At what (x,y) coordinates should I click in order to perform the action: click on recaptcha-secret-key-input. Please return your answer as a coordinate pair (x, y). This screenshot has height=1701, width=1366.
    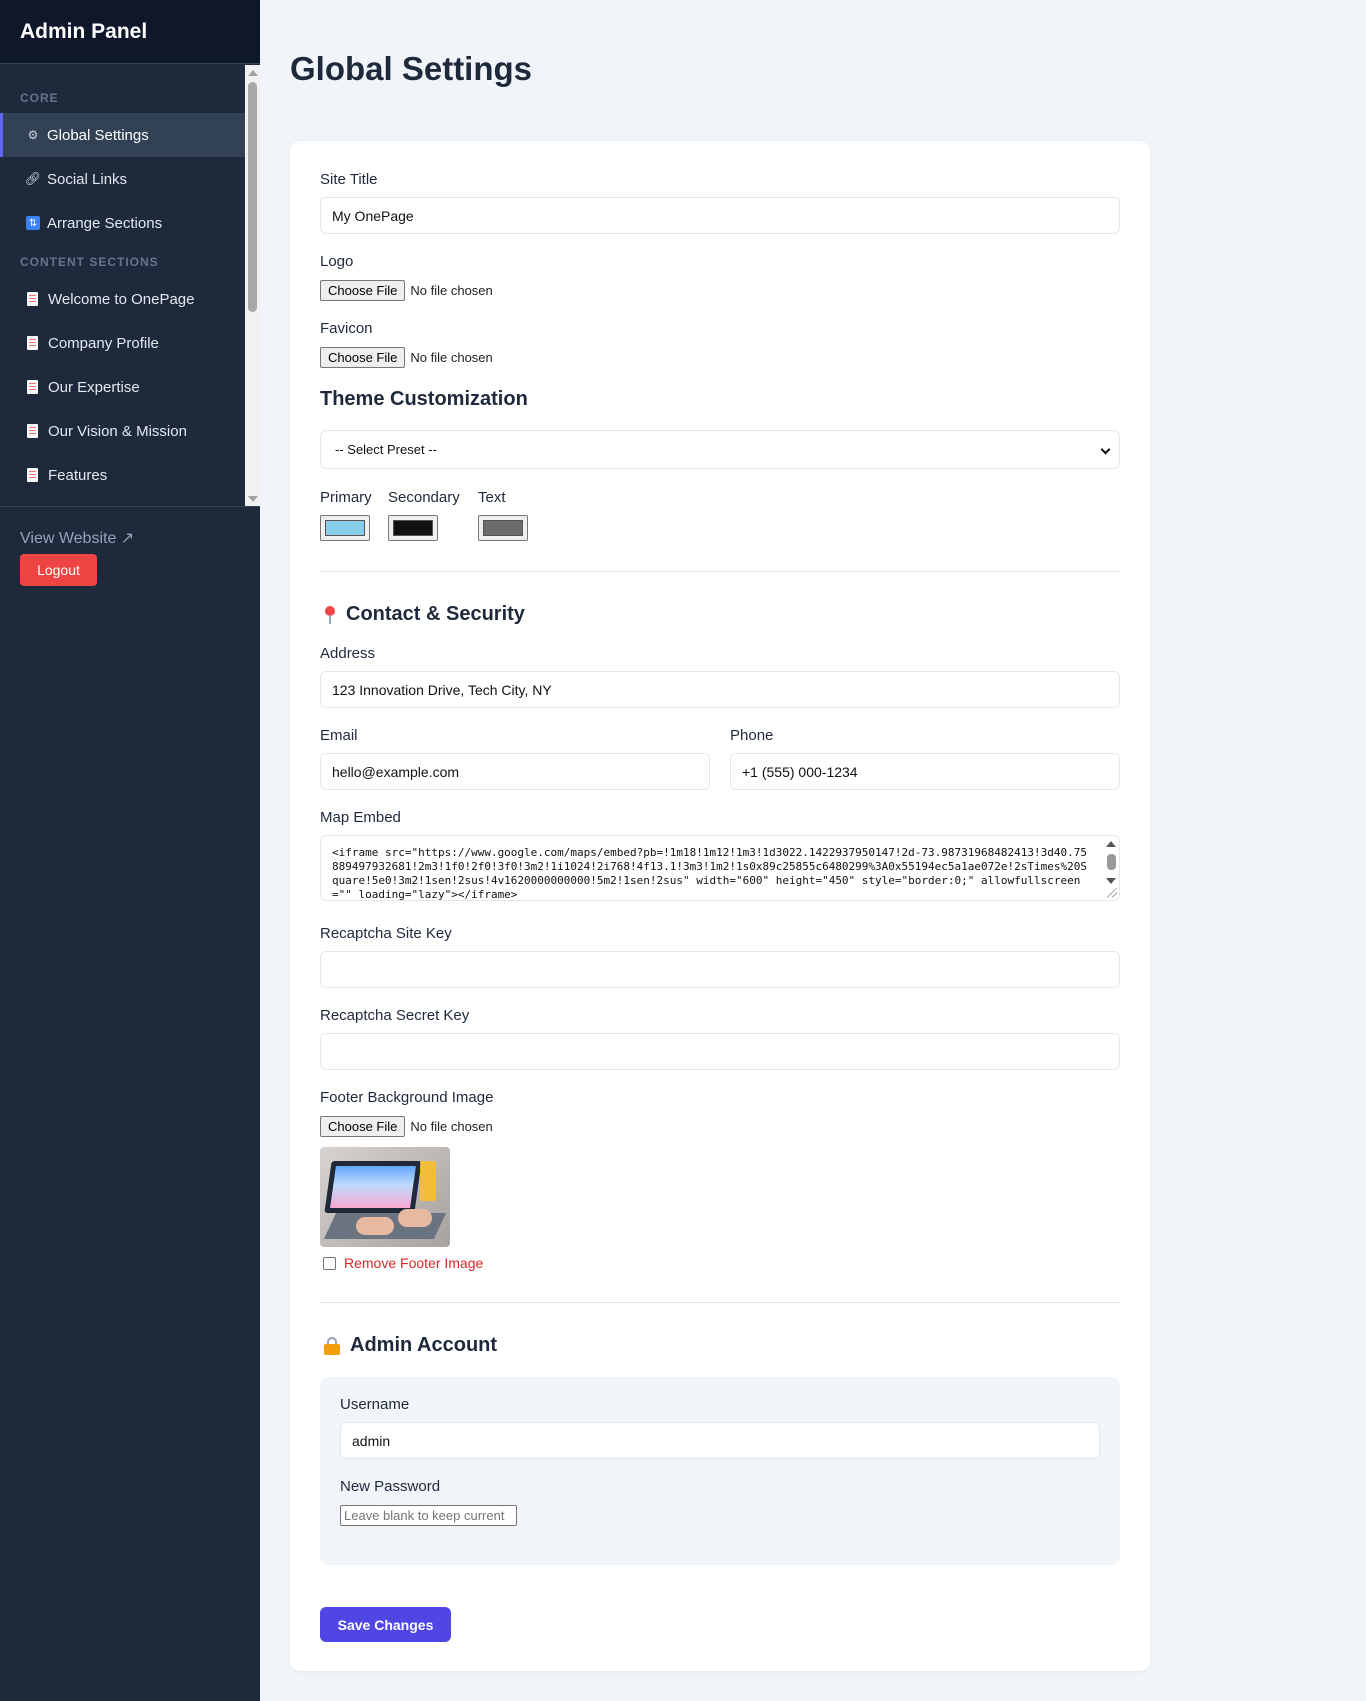
    Looking at the image, I should click on (720, 1051).